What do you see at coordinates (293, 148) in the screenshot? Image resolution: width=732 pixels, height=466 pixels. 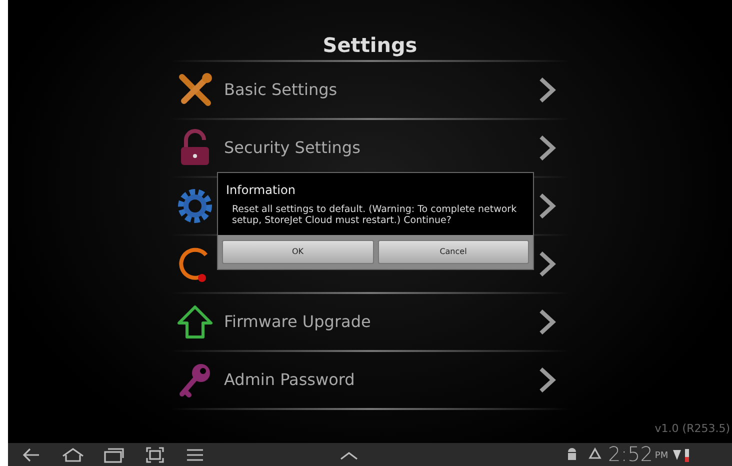 I see `row-label: Security Settings` at bounding box center [293, 148].